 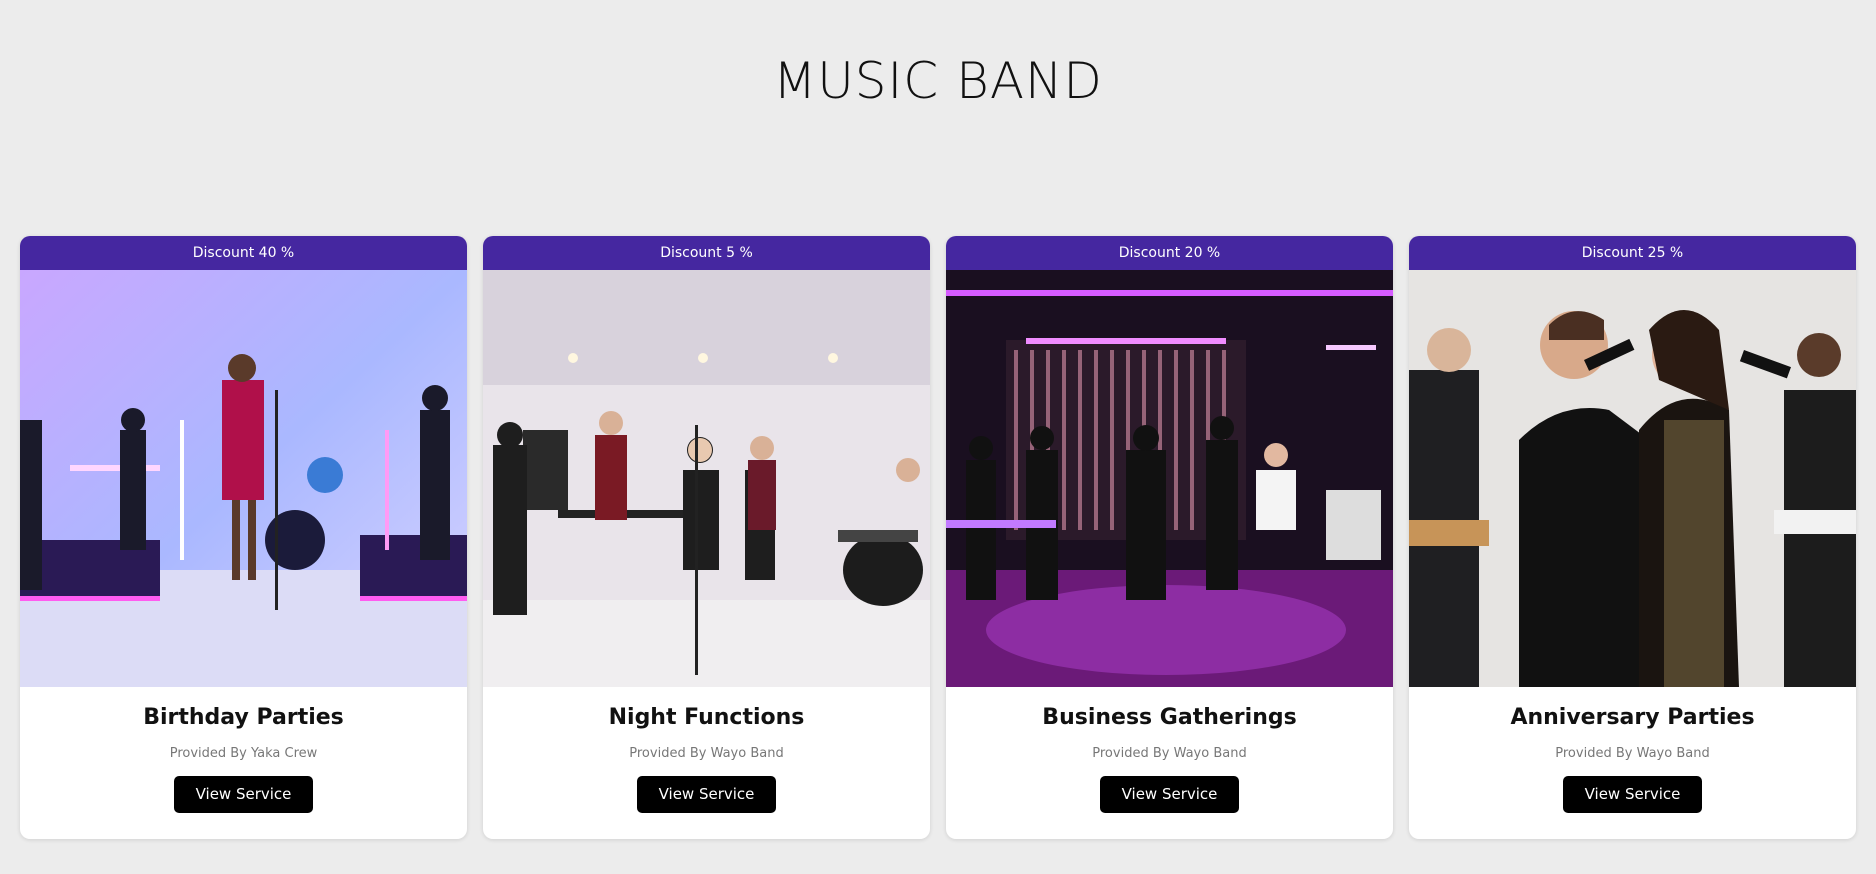 What do you see at coordinates (1632, 253) in the screenshot?
I see `discount-banner: Discount 25 %` at bounding box center [1632, 253].